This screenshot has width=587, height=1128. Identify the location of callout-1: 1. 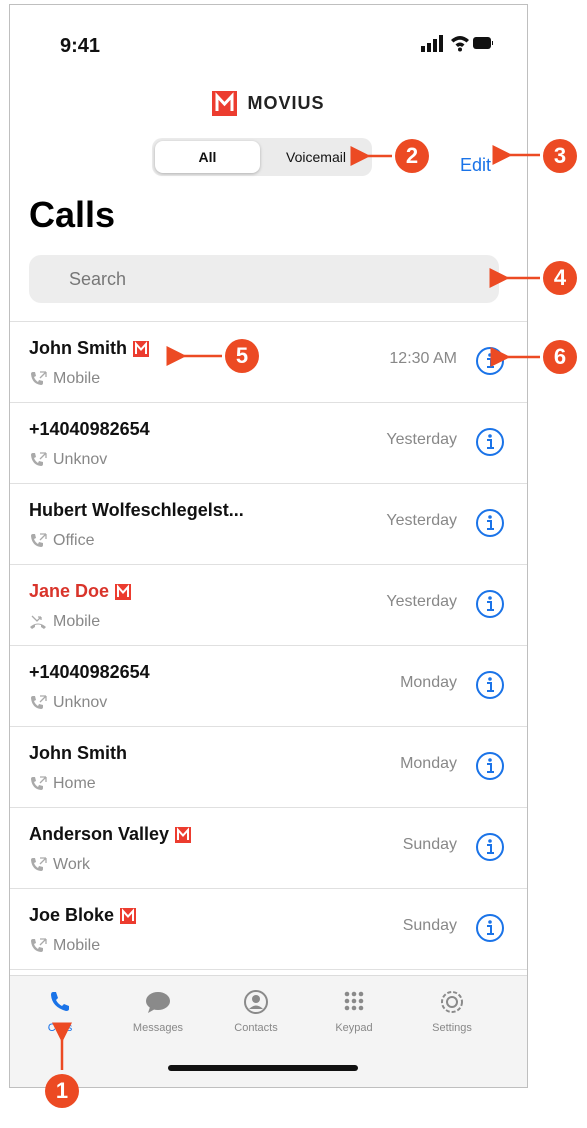
(62, 1091).